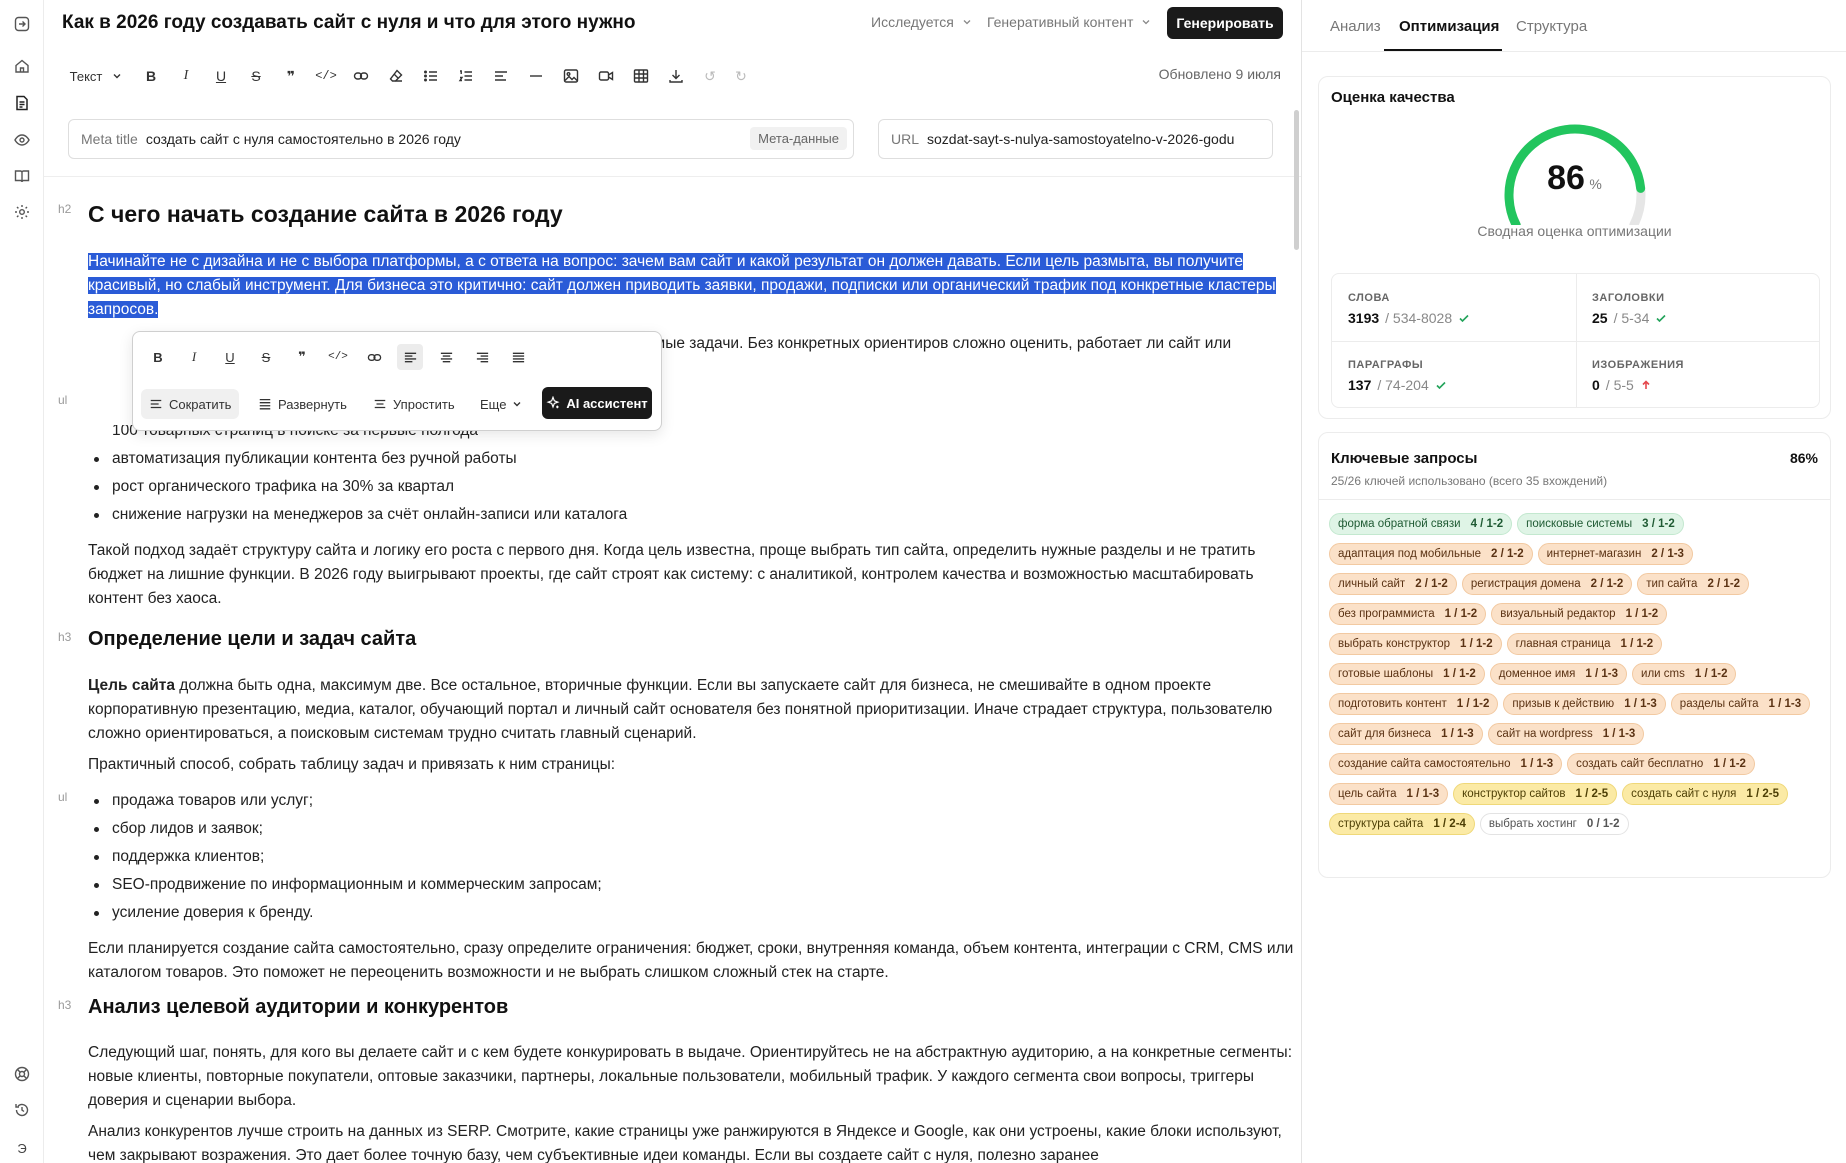 The image size is (1846, 1163). What do you see at coordinates (22, 103) in the screenshot?
I see `document-icon` at bounding box center [22, 103].